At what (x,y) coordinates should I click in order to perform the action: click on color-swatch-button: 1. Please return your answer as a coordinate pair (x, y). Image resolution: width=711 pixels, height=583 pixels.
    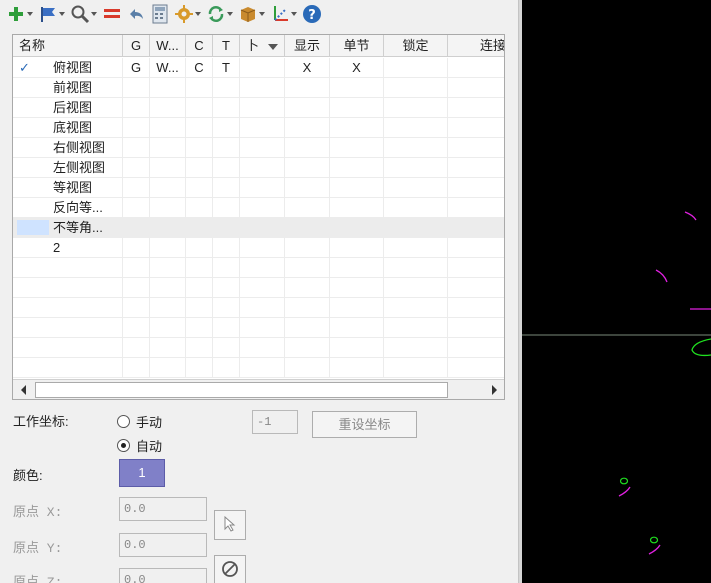
    Looking at the image, I should click on (142, 473).